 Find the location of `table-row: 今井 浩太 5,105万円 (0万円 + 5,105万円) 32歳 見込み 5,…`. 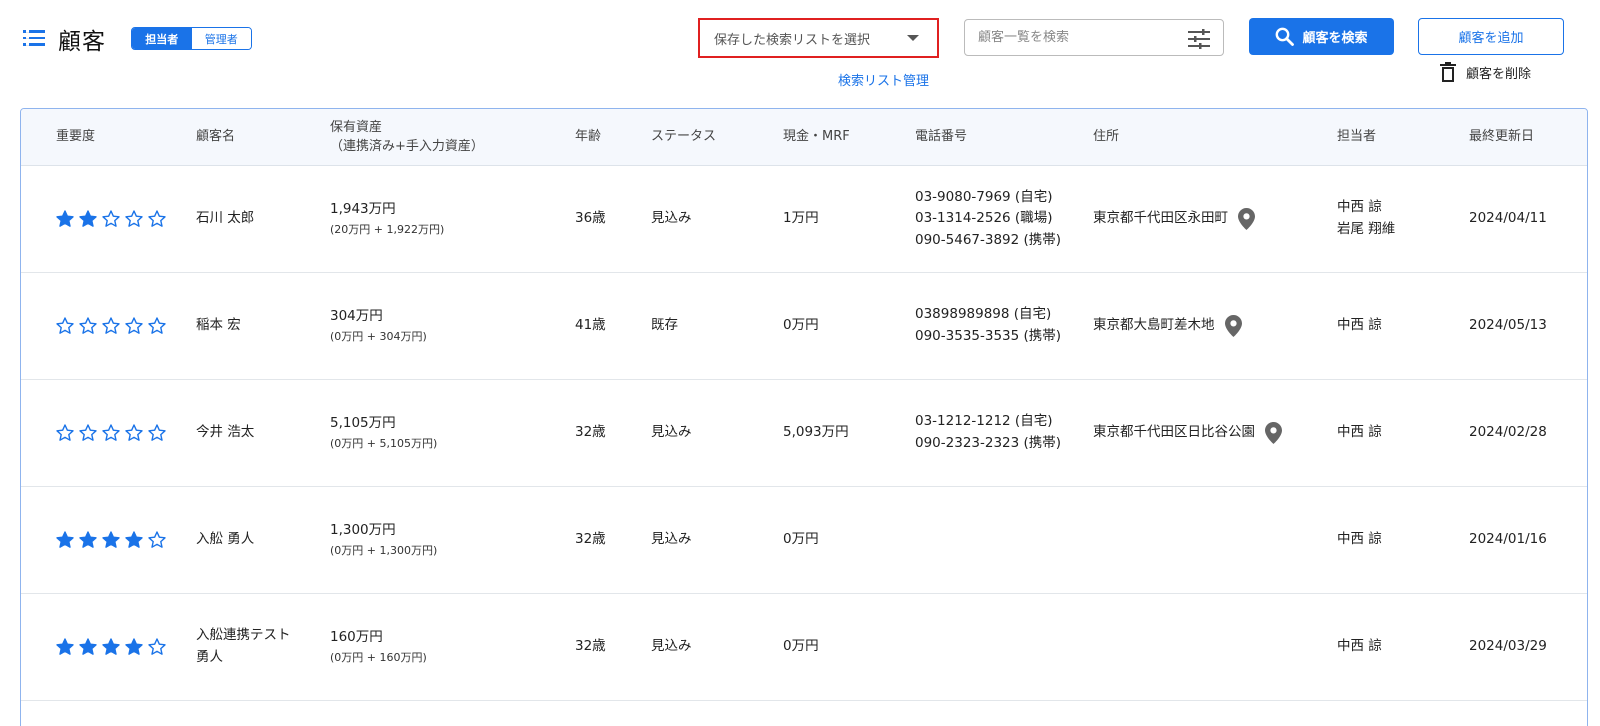

table-row: 今井 浩太 5,105万円 (0万円 + 5,105万円) 32歳 見込み 5,… is located at coordinates (804, 433).